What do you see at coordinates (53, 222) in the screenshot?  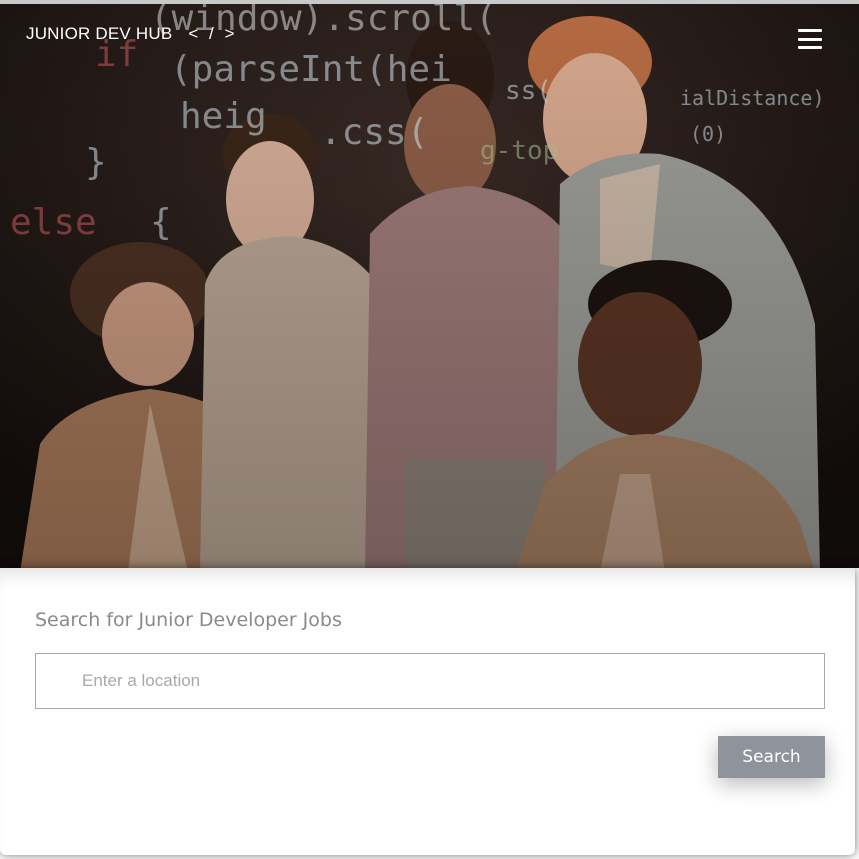 I see `background-code-text: else` at bounding box center [53, 222].